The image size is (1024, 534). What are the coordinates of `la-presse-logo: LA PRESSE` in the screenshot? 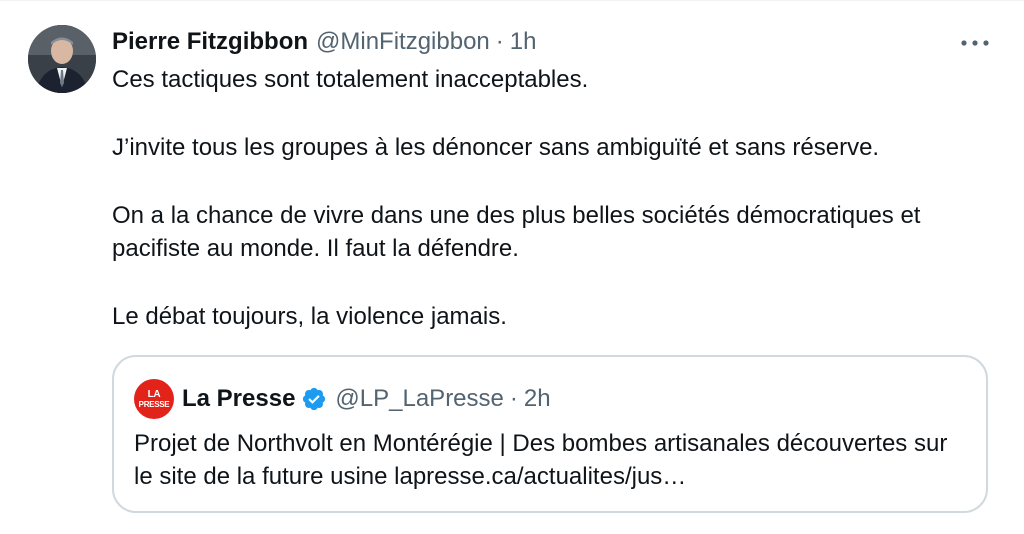 It's located at (154, 399).